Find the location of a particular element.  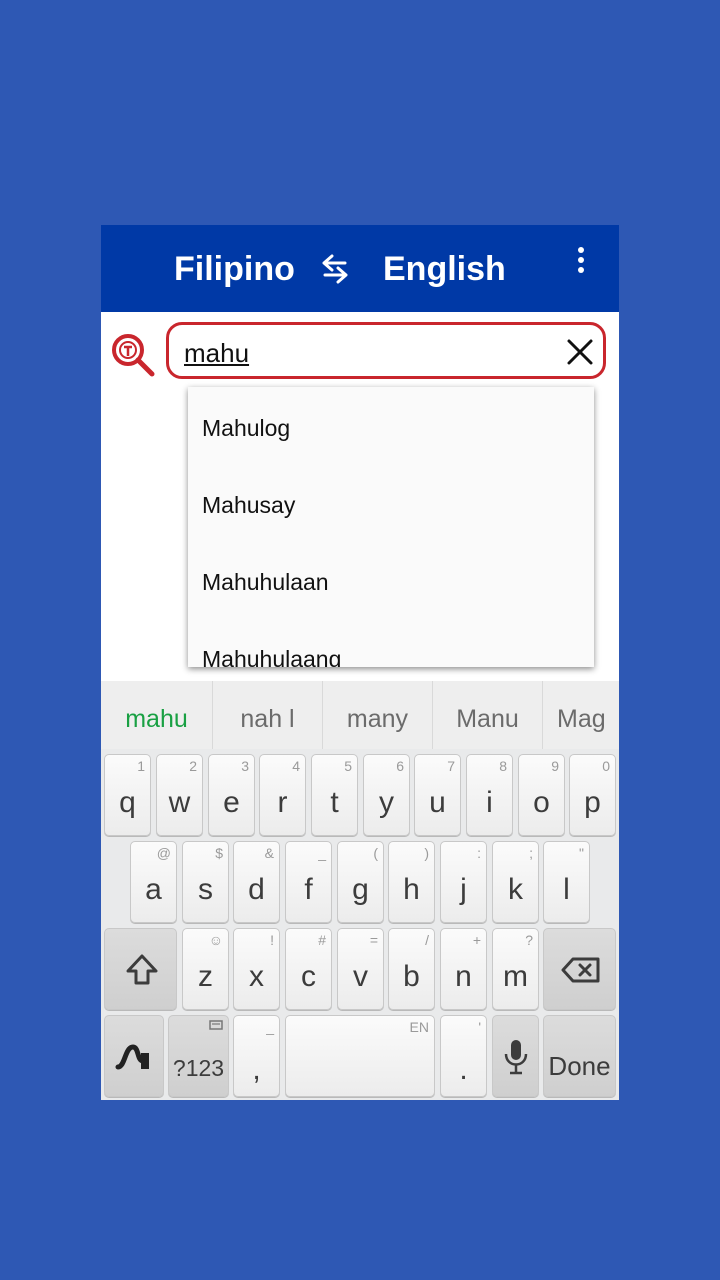

done-key: Done is located at coordinates (579, 1056).